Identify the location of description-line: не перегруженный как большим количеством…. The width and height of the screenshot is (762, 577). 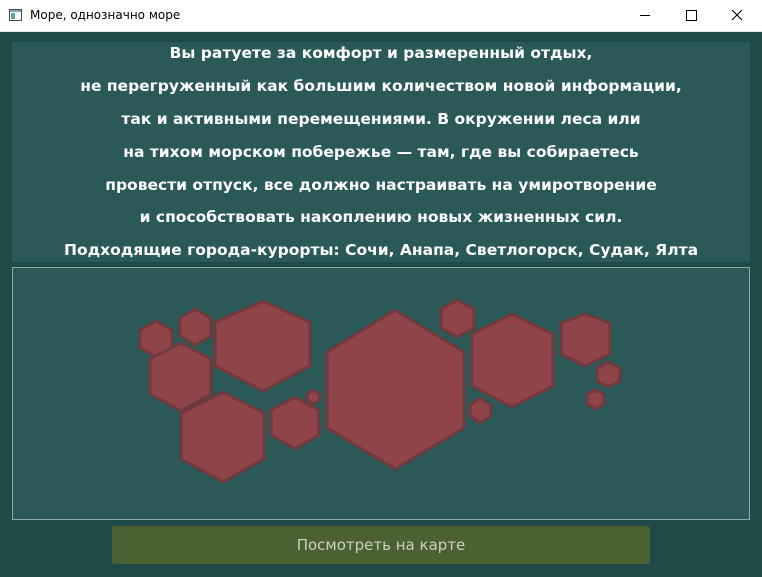
(381, 86).